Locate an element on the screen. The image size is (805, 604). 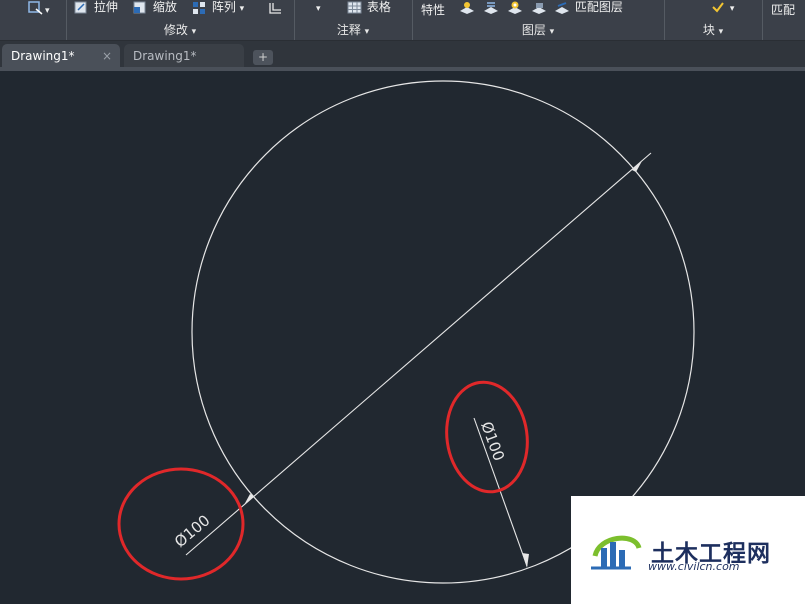
highlight-ellipse-left is located at coordinates (181, 524).